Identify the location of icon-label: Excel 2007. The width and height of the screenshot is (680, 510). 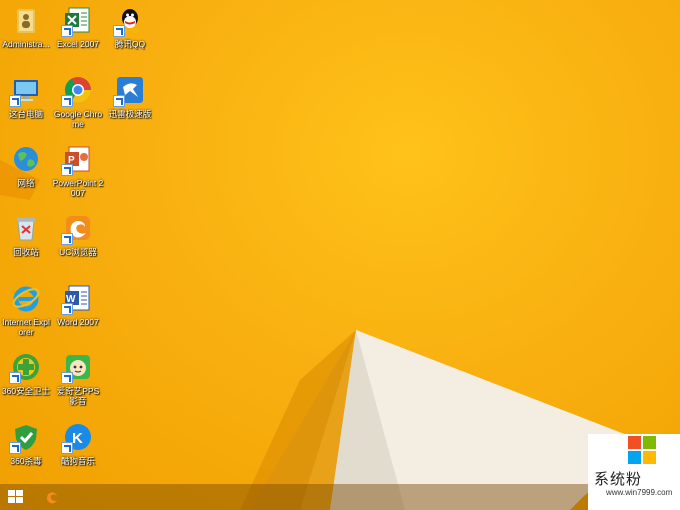
(78, 44).